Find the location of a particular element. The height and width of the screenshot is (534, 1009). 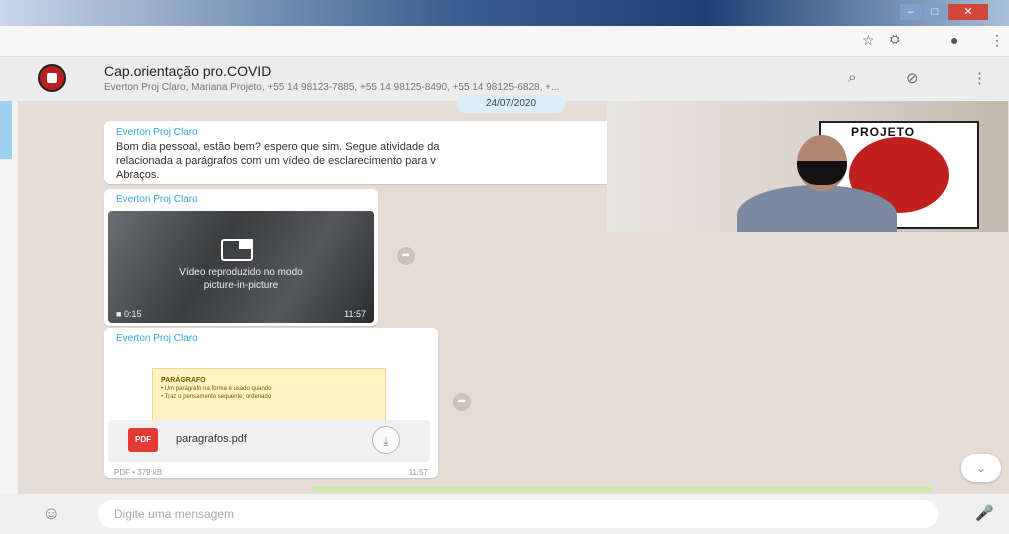

sidebar-highlight is located at coordinates (6, 130).